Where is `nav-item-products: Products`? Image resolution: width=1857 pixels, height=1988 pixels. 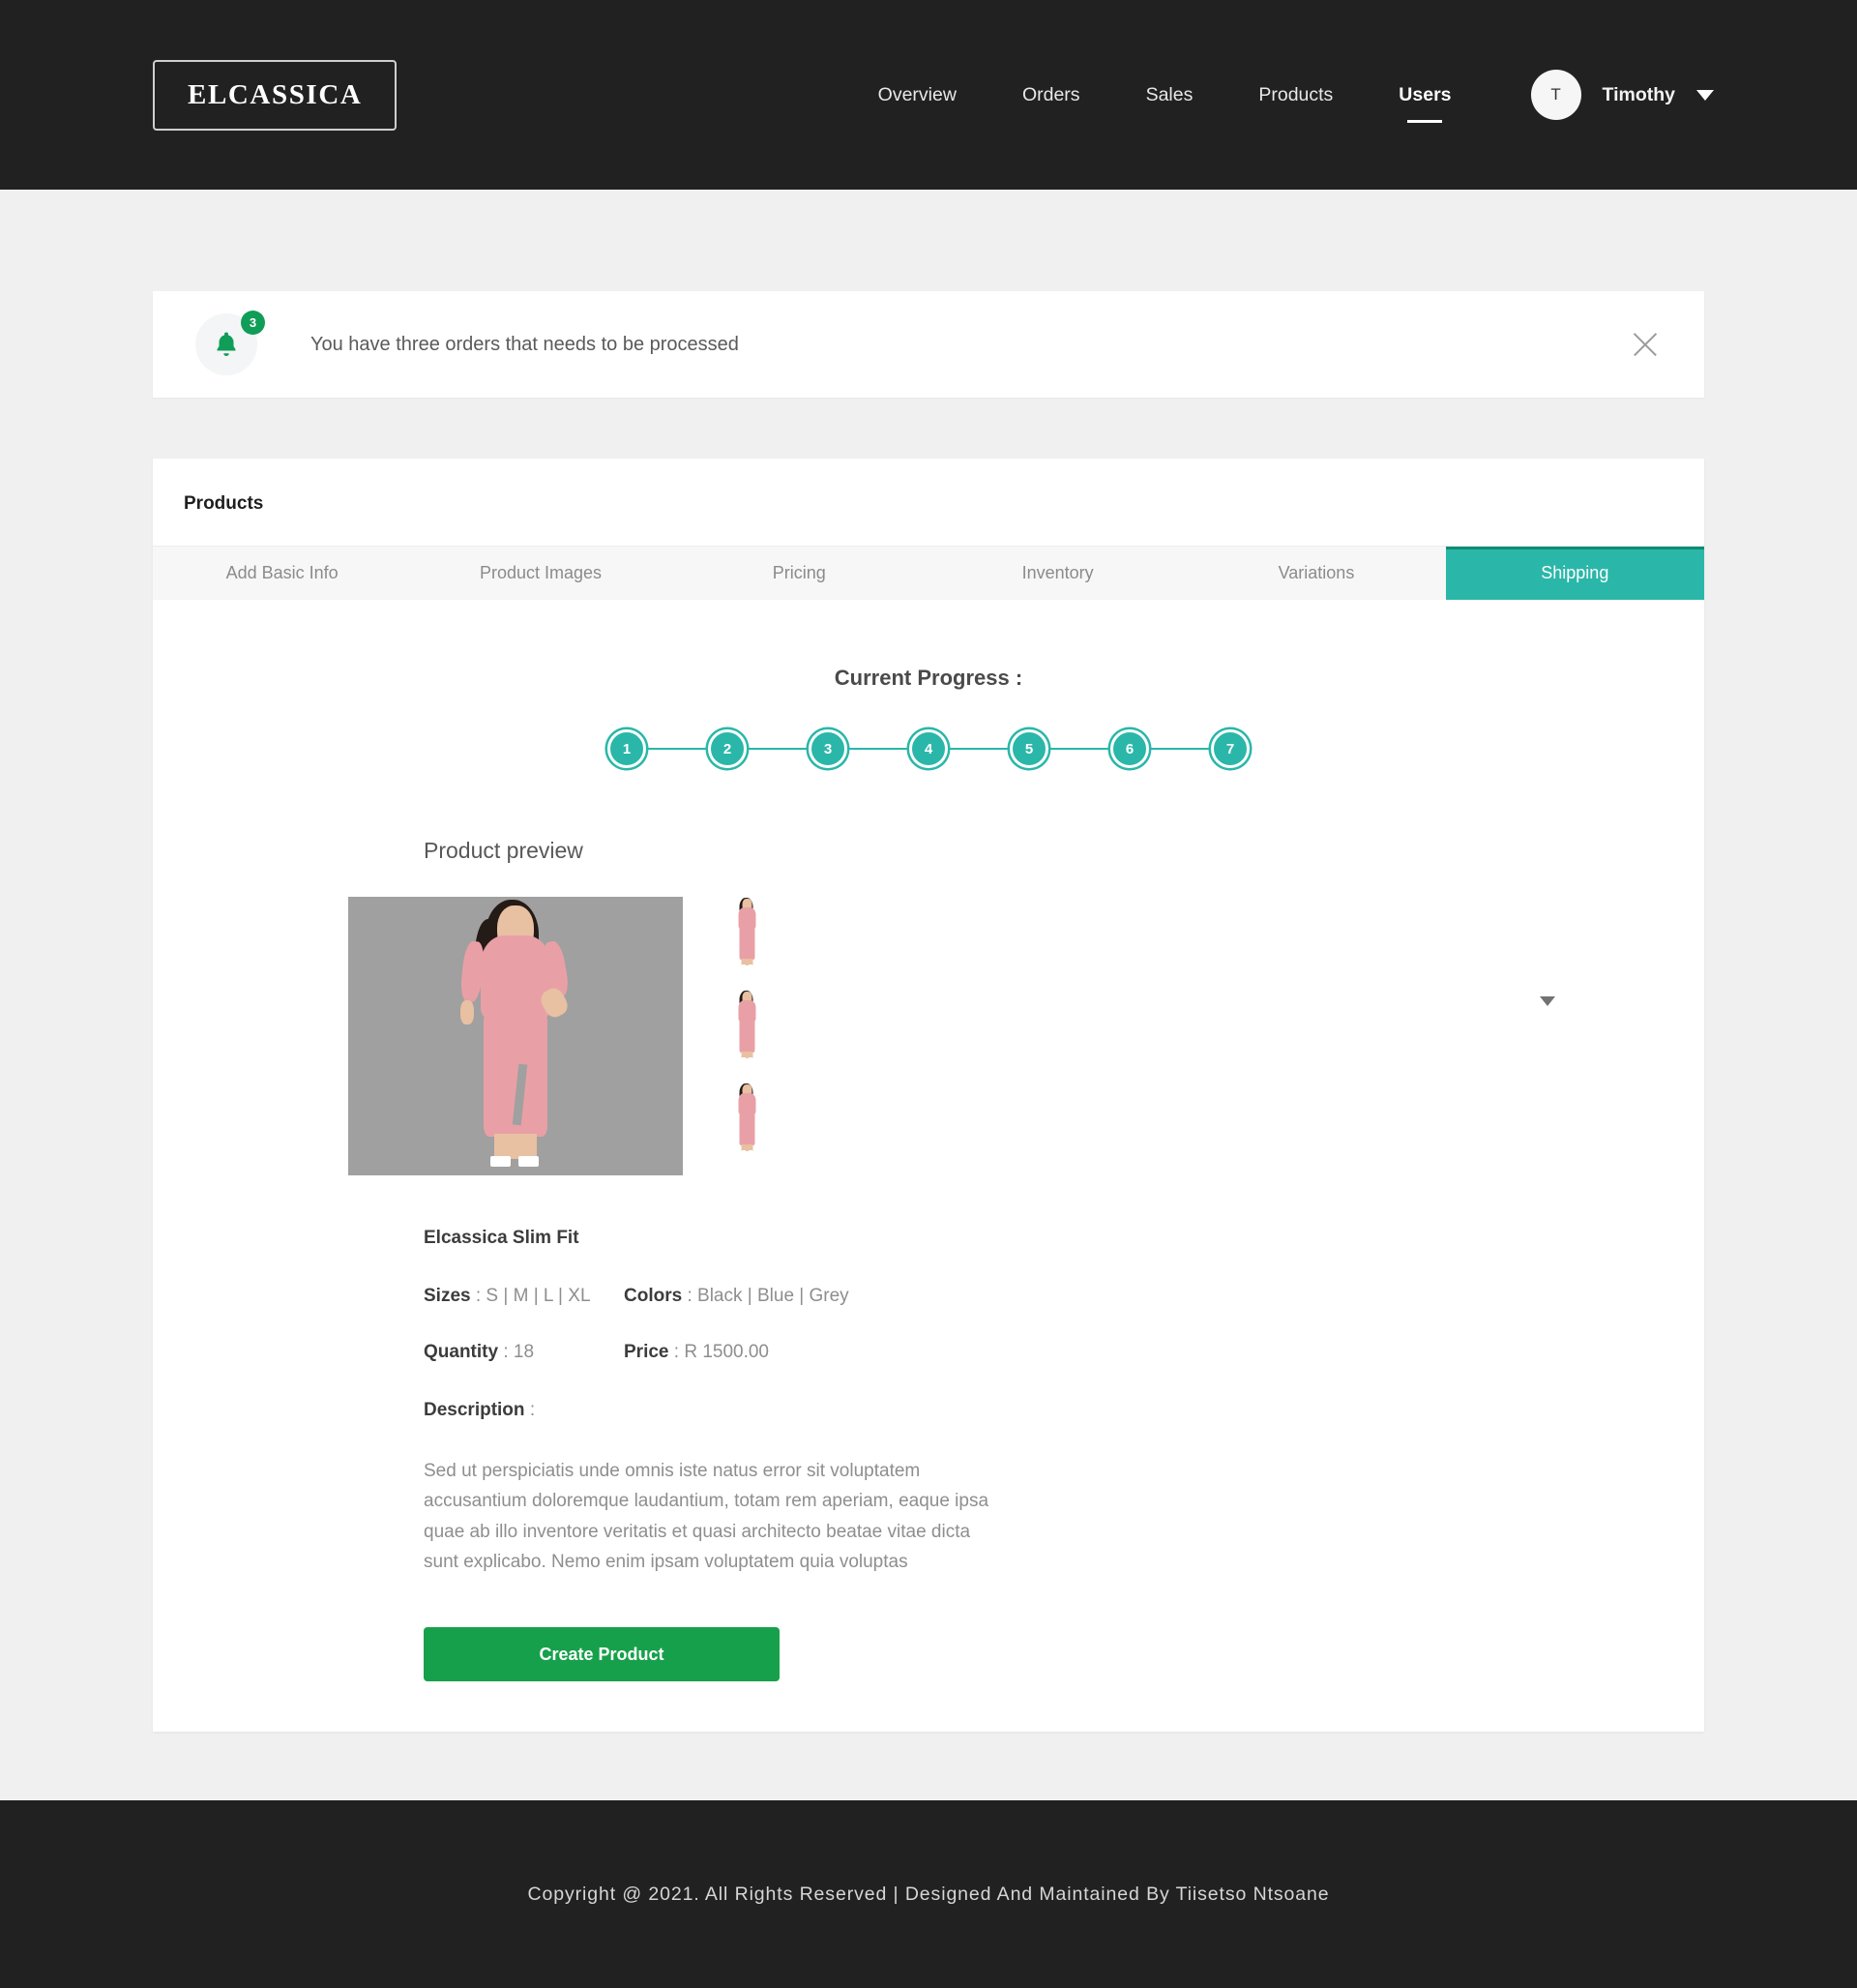
nav-item-products: Products is located at coordinates (1295, 95).